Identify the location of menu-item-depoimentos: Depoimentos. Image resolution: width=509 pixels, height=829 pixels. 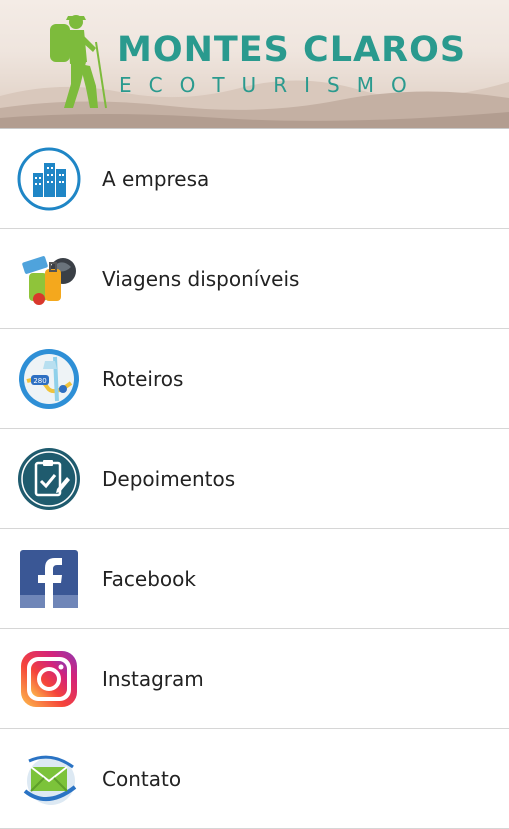
(254, 479).